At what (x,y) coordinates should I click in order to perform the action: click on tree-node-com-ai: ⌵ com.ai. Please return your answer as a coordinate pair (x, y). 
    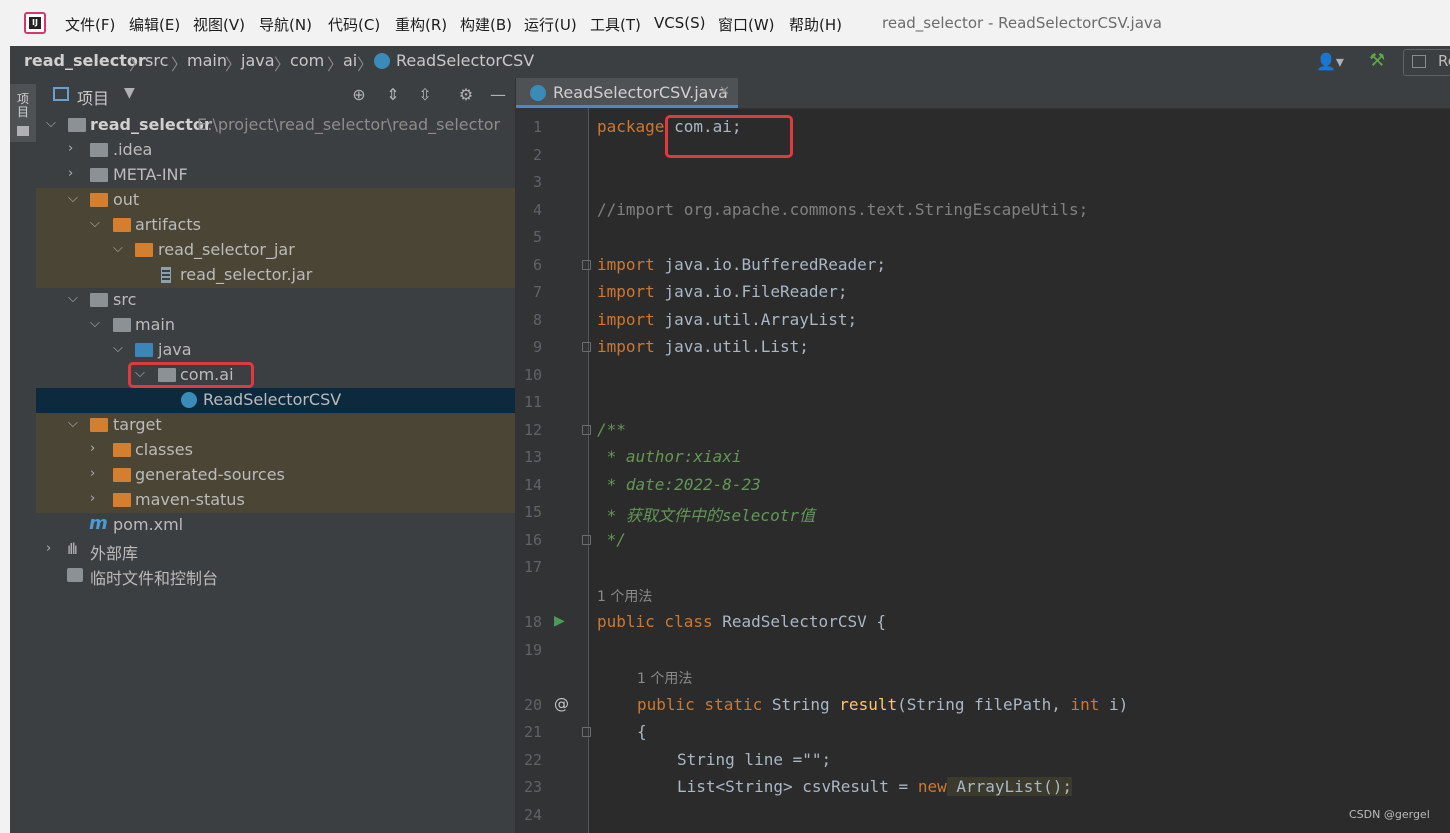
    Looking at the image, I should click on (275, 375).